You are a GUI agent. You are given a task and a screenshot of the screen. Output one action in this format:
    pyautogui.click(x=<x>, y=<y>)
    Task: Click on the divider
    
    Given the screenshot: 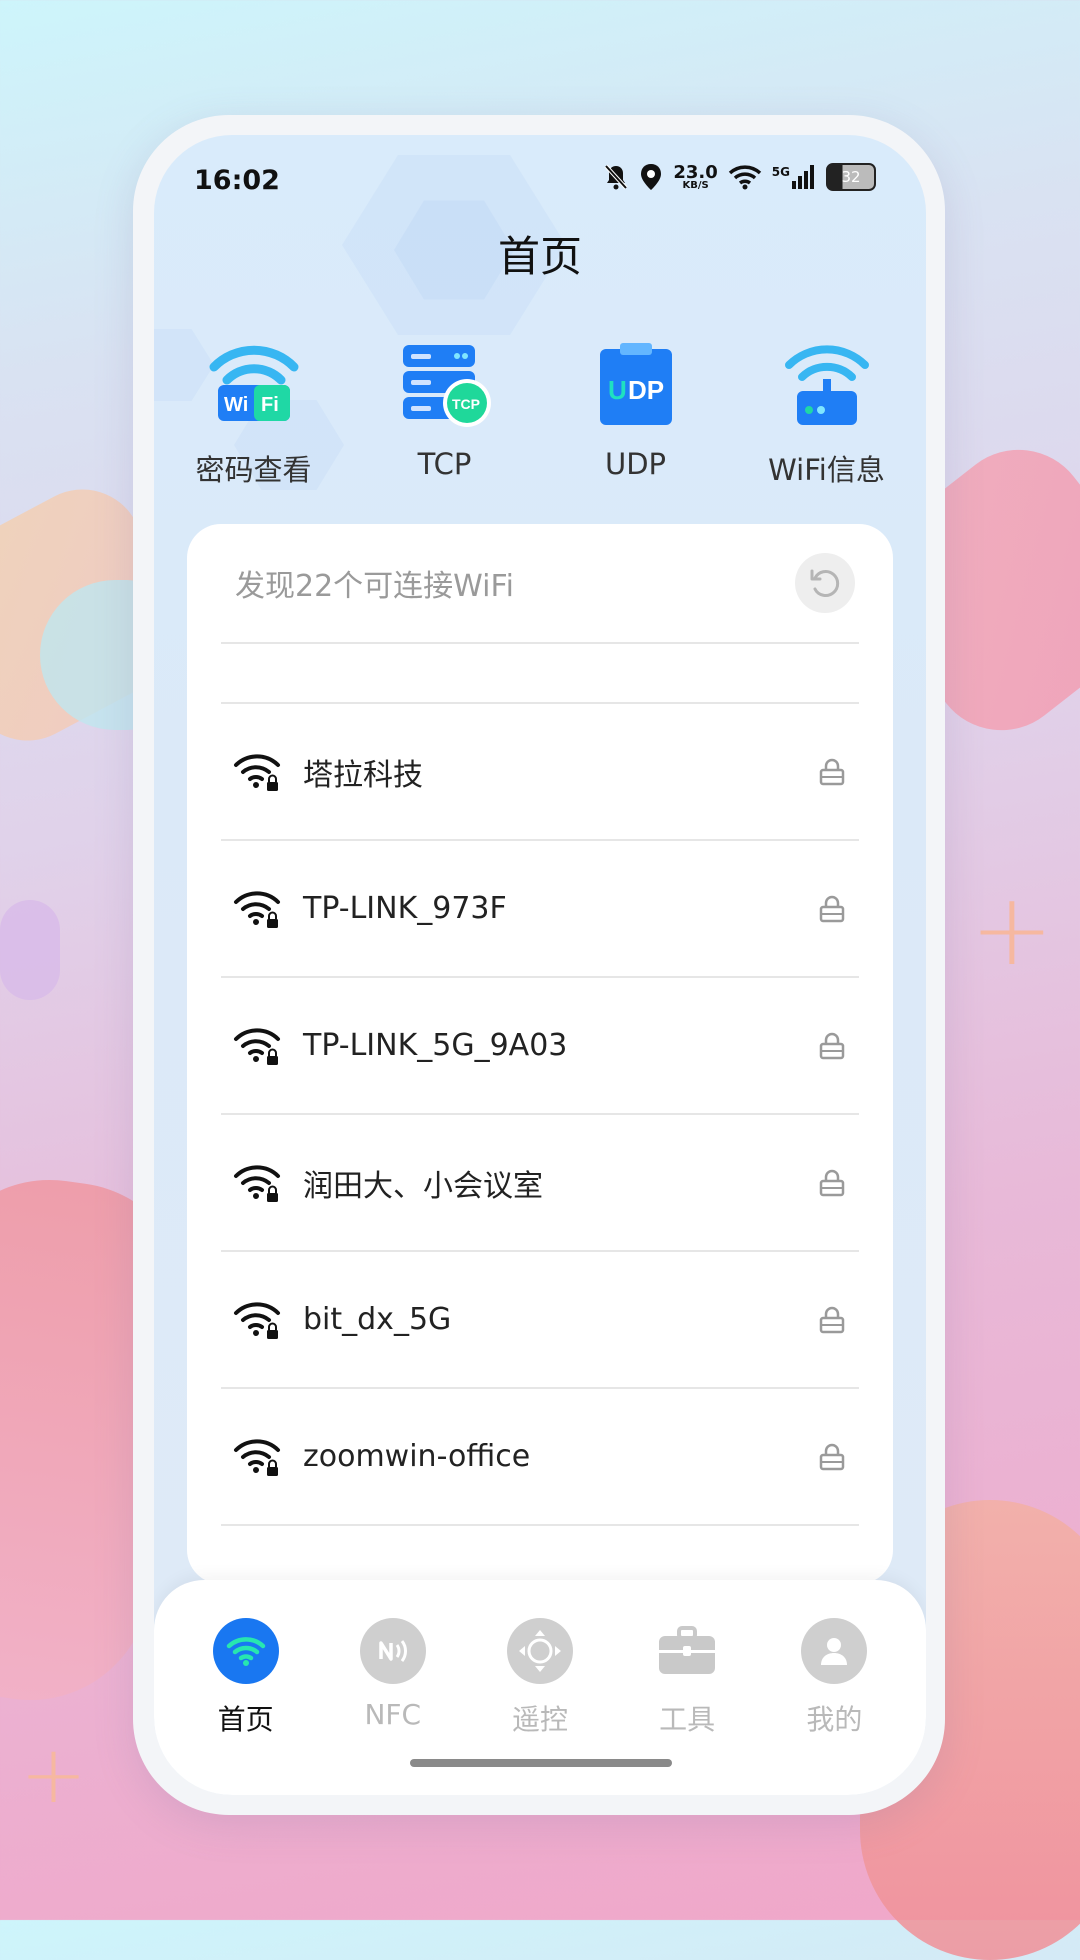 What is the action you would take?
    pyautogui.click(x=540, y=1525)
    